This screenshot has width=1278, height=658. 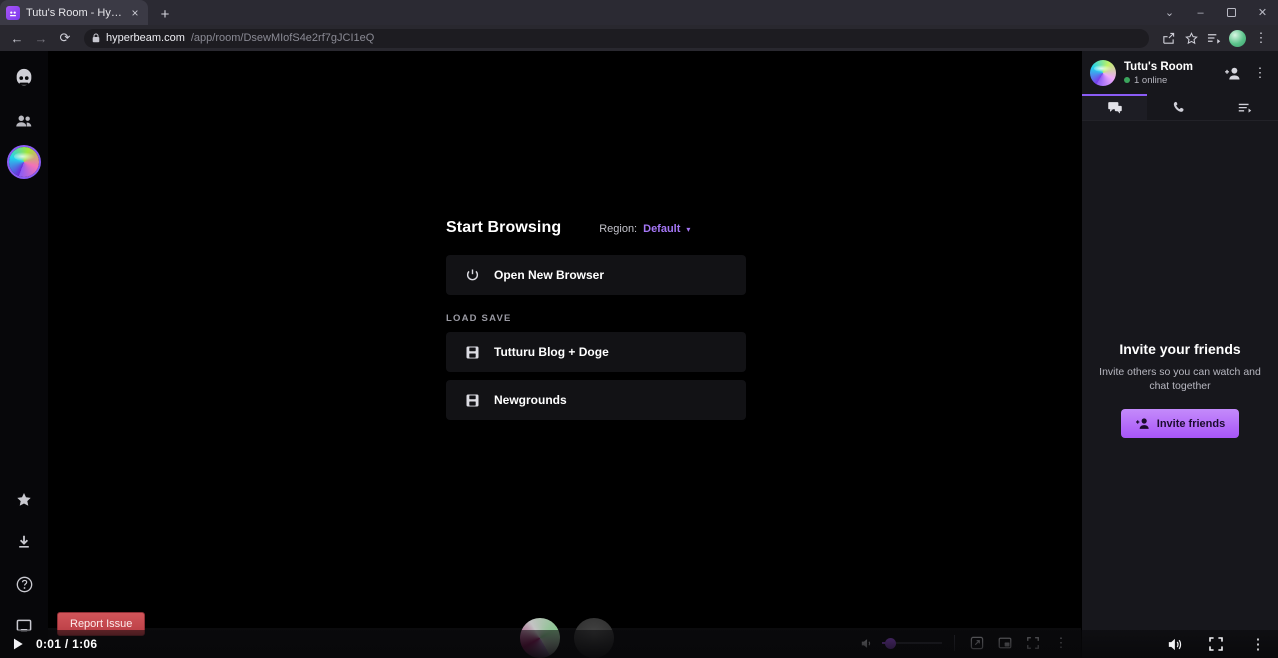 I want to click on online-count: 1 online, so click(x=1151, y=80).